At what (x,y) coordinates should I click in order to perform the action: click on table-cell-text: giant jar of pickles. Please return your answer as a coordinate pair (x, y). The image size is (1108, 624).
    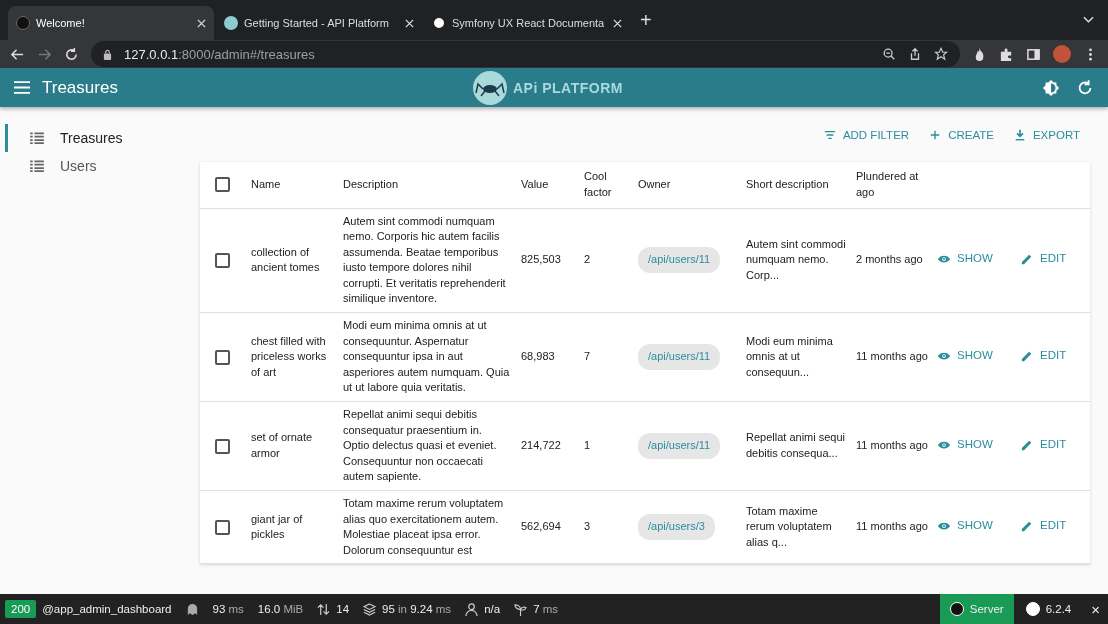
    Looking at the image, I should click on (277, 527).